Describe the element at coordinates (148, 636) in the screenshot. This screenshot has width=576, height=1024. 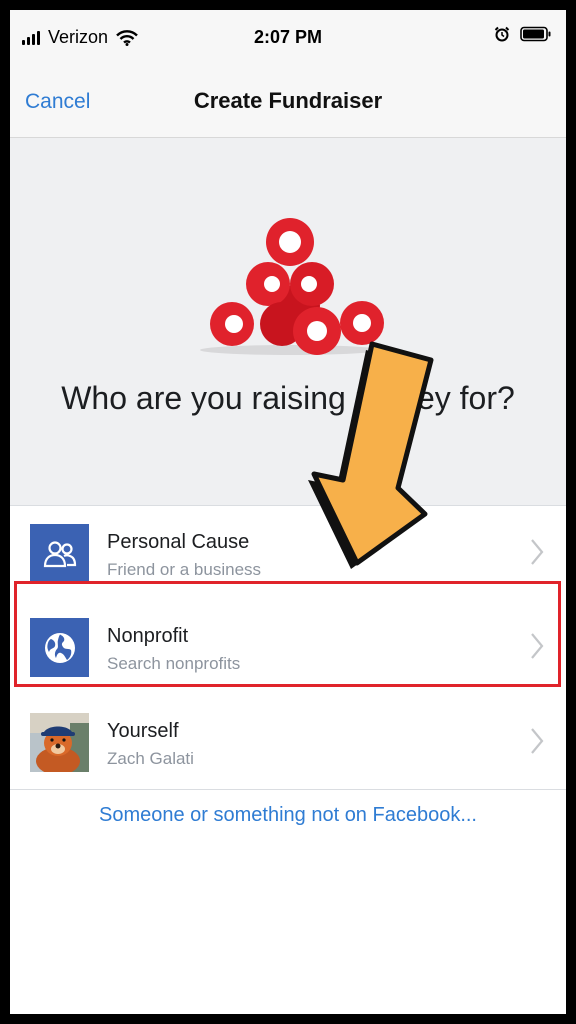
I see `option-title: Nonprofit` at that location.